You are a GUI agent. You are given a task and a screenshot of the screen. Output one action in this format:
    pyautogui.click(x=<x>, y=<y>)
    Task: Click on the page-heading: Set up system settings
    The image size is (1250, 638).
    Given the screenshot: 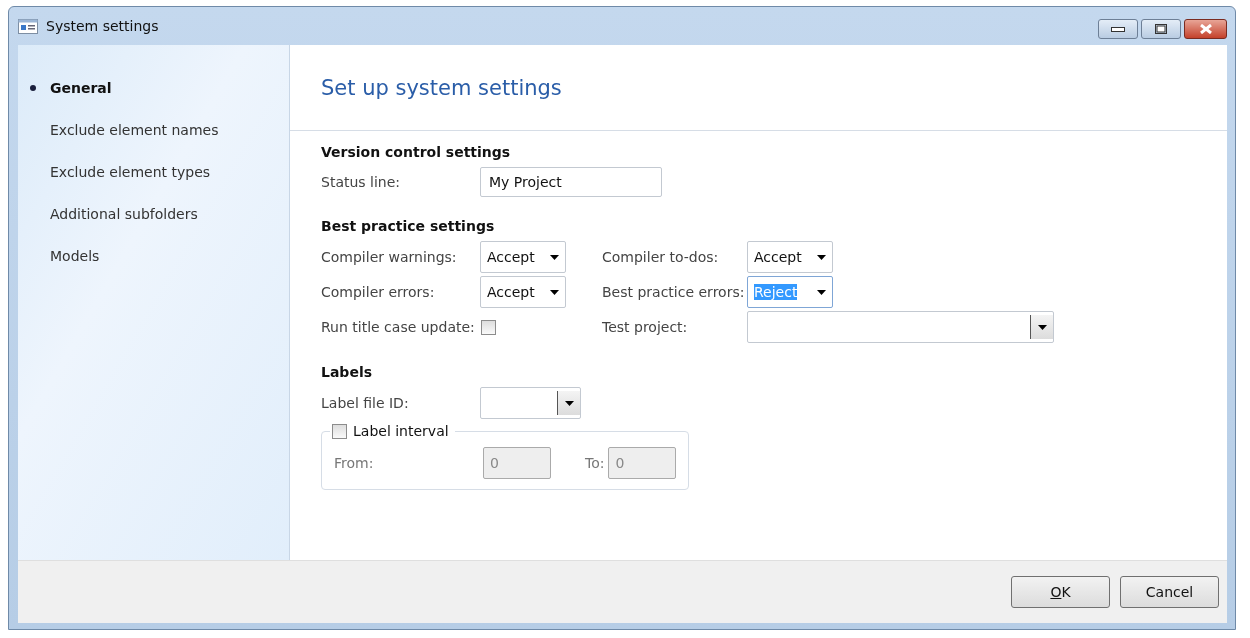 What is the action you would take?
    pyautogui.click(x=441, y=87)
    